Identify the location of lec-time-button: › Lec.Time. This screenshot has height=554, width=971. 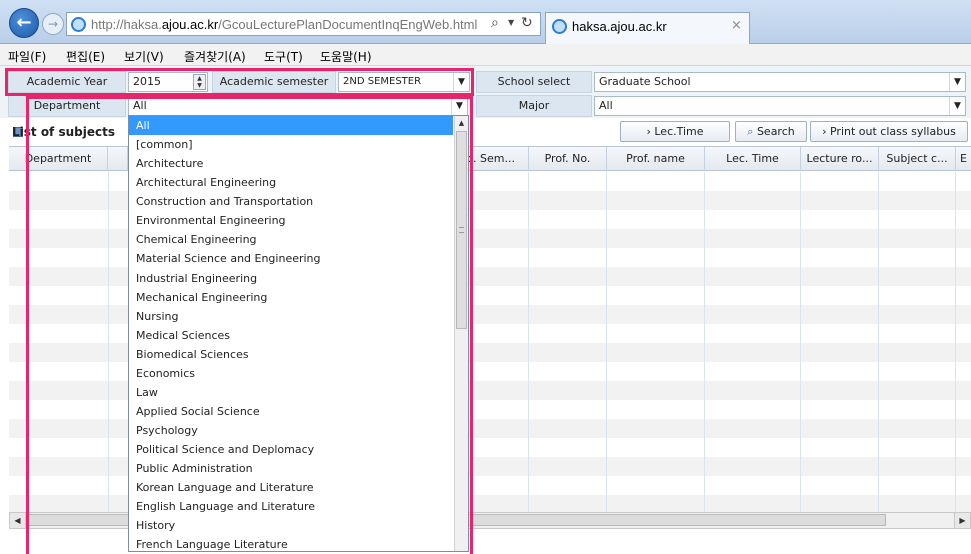
(675, 131).